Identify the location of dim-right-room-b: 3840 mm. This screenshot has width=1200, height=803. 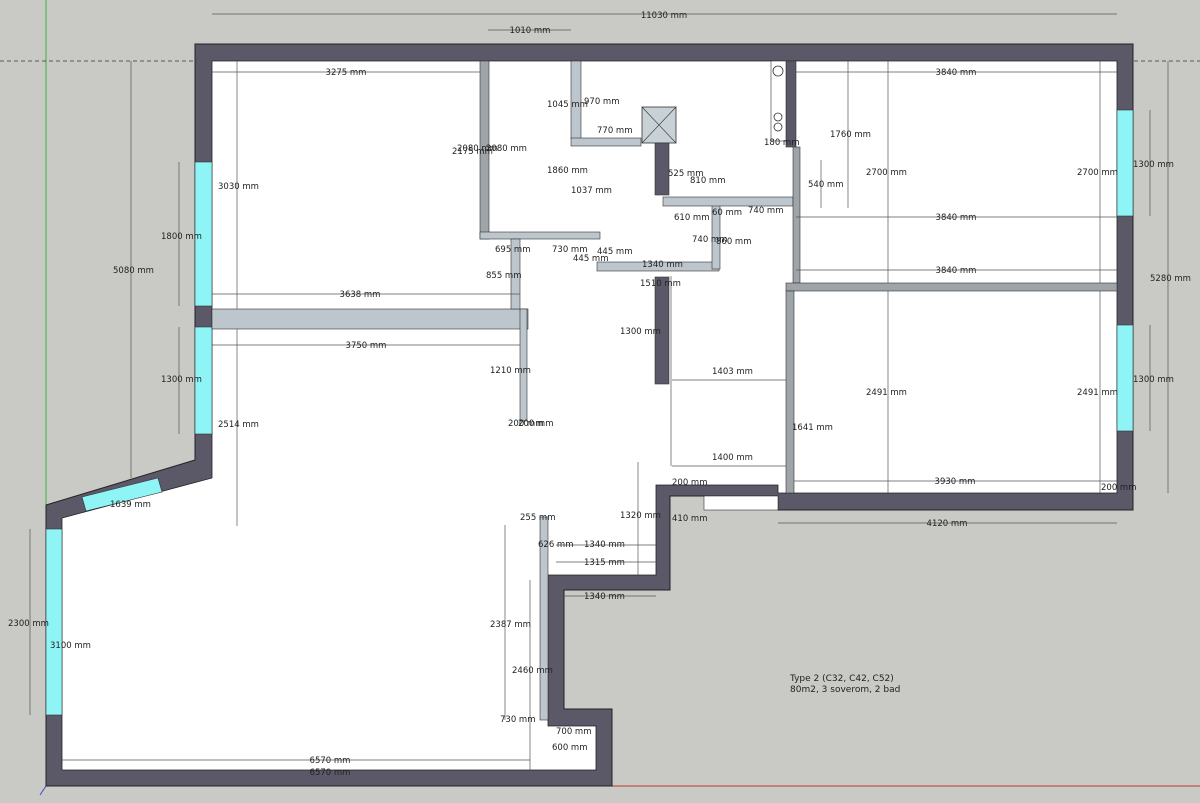
(956, 218).